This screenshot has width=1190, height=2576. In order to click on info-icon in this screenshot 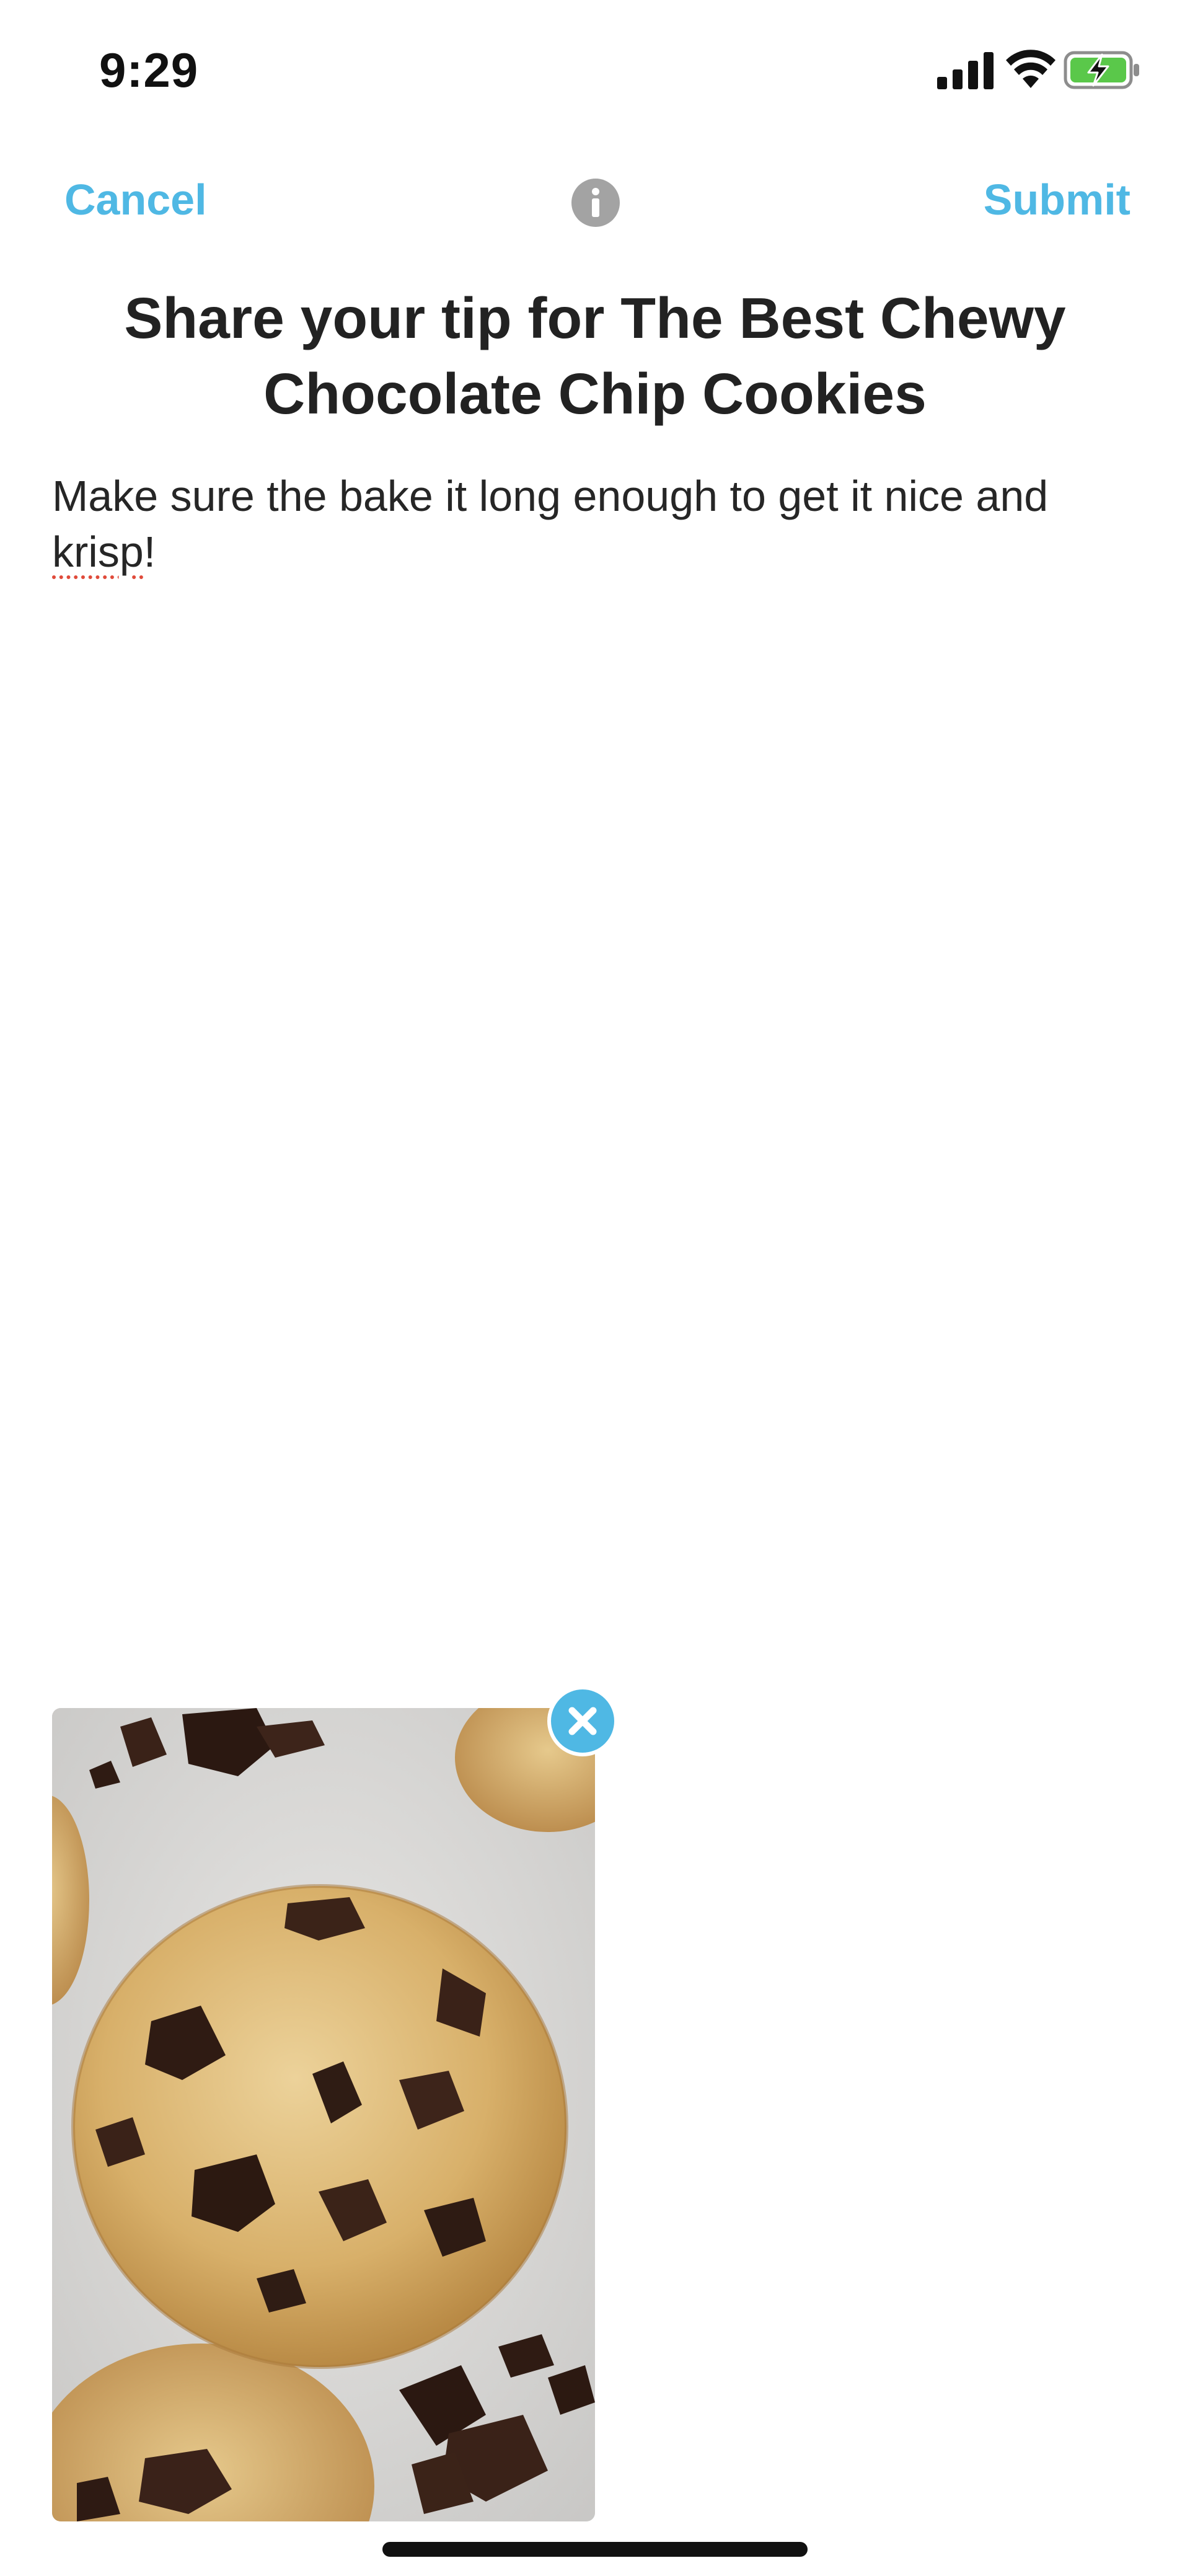, I will do `click(595, 203)`.